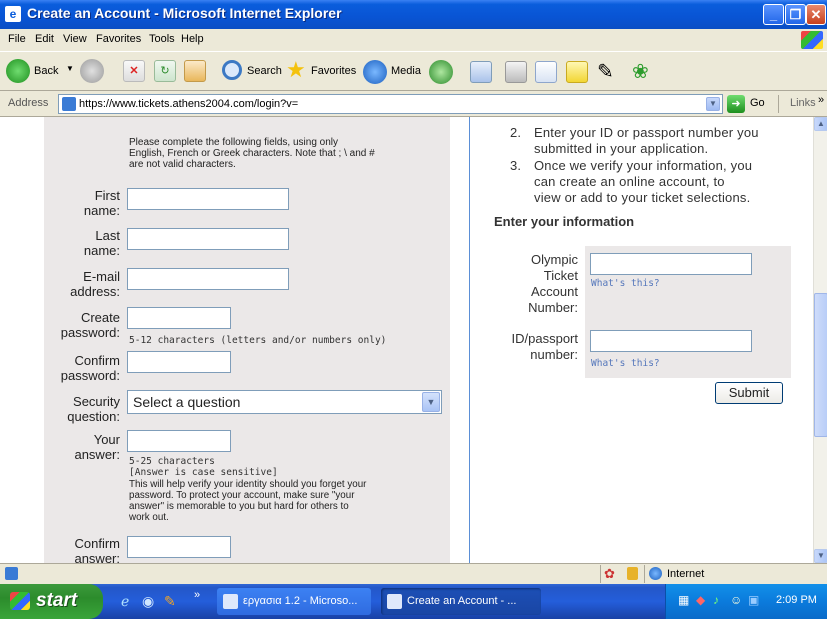 Image resolution: width=827 pixels, height=619 pixels. What do you see at coordinates (713, 104) in the screenshot?
I see `address-dropdown-icon: ▼` at bounding box center [713, 104].